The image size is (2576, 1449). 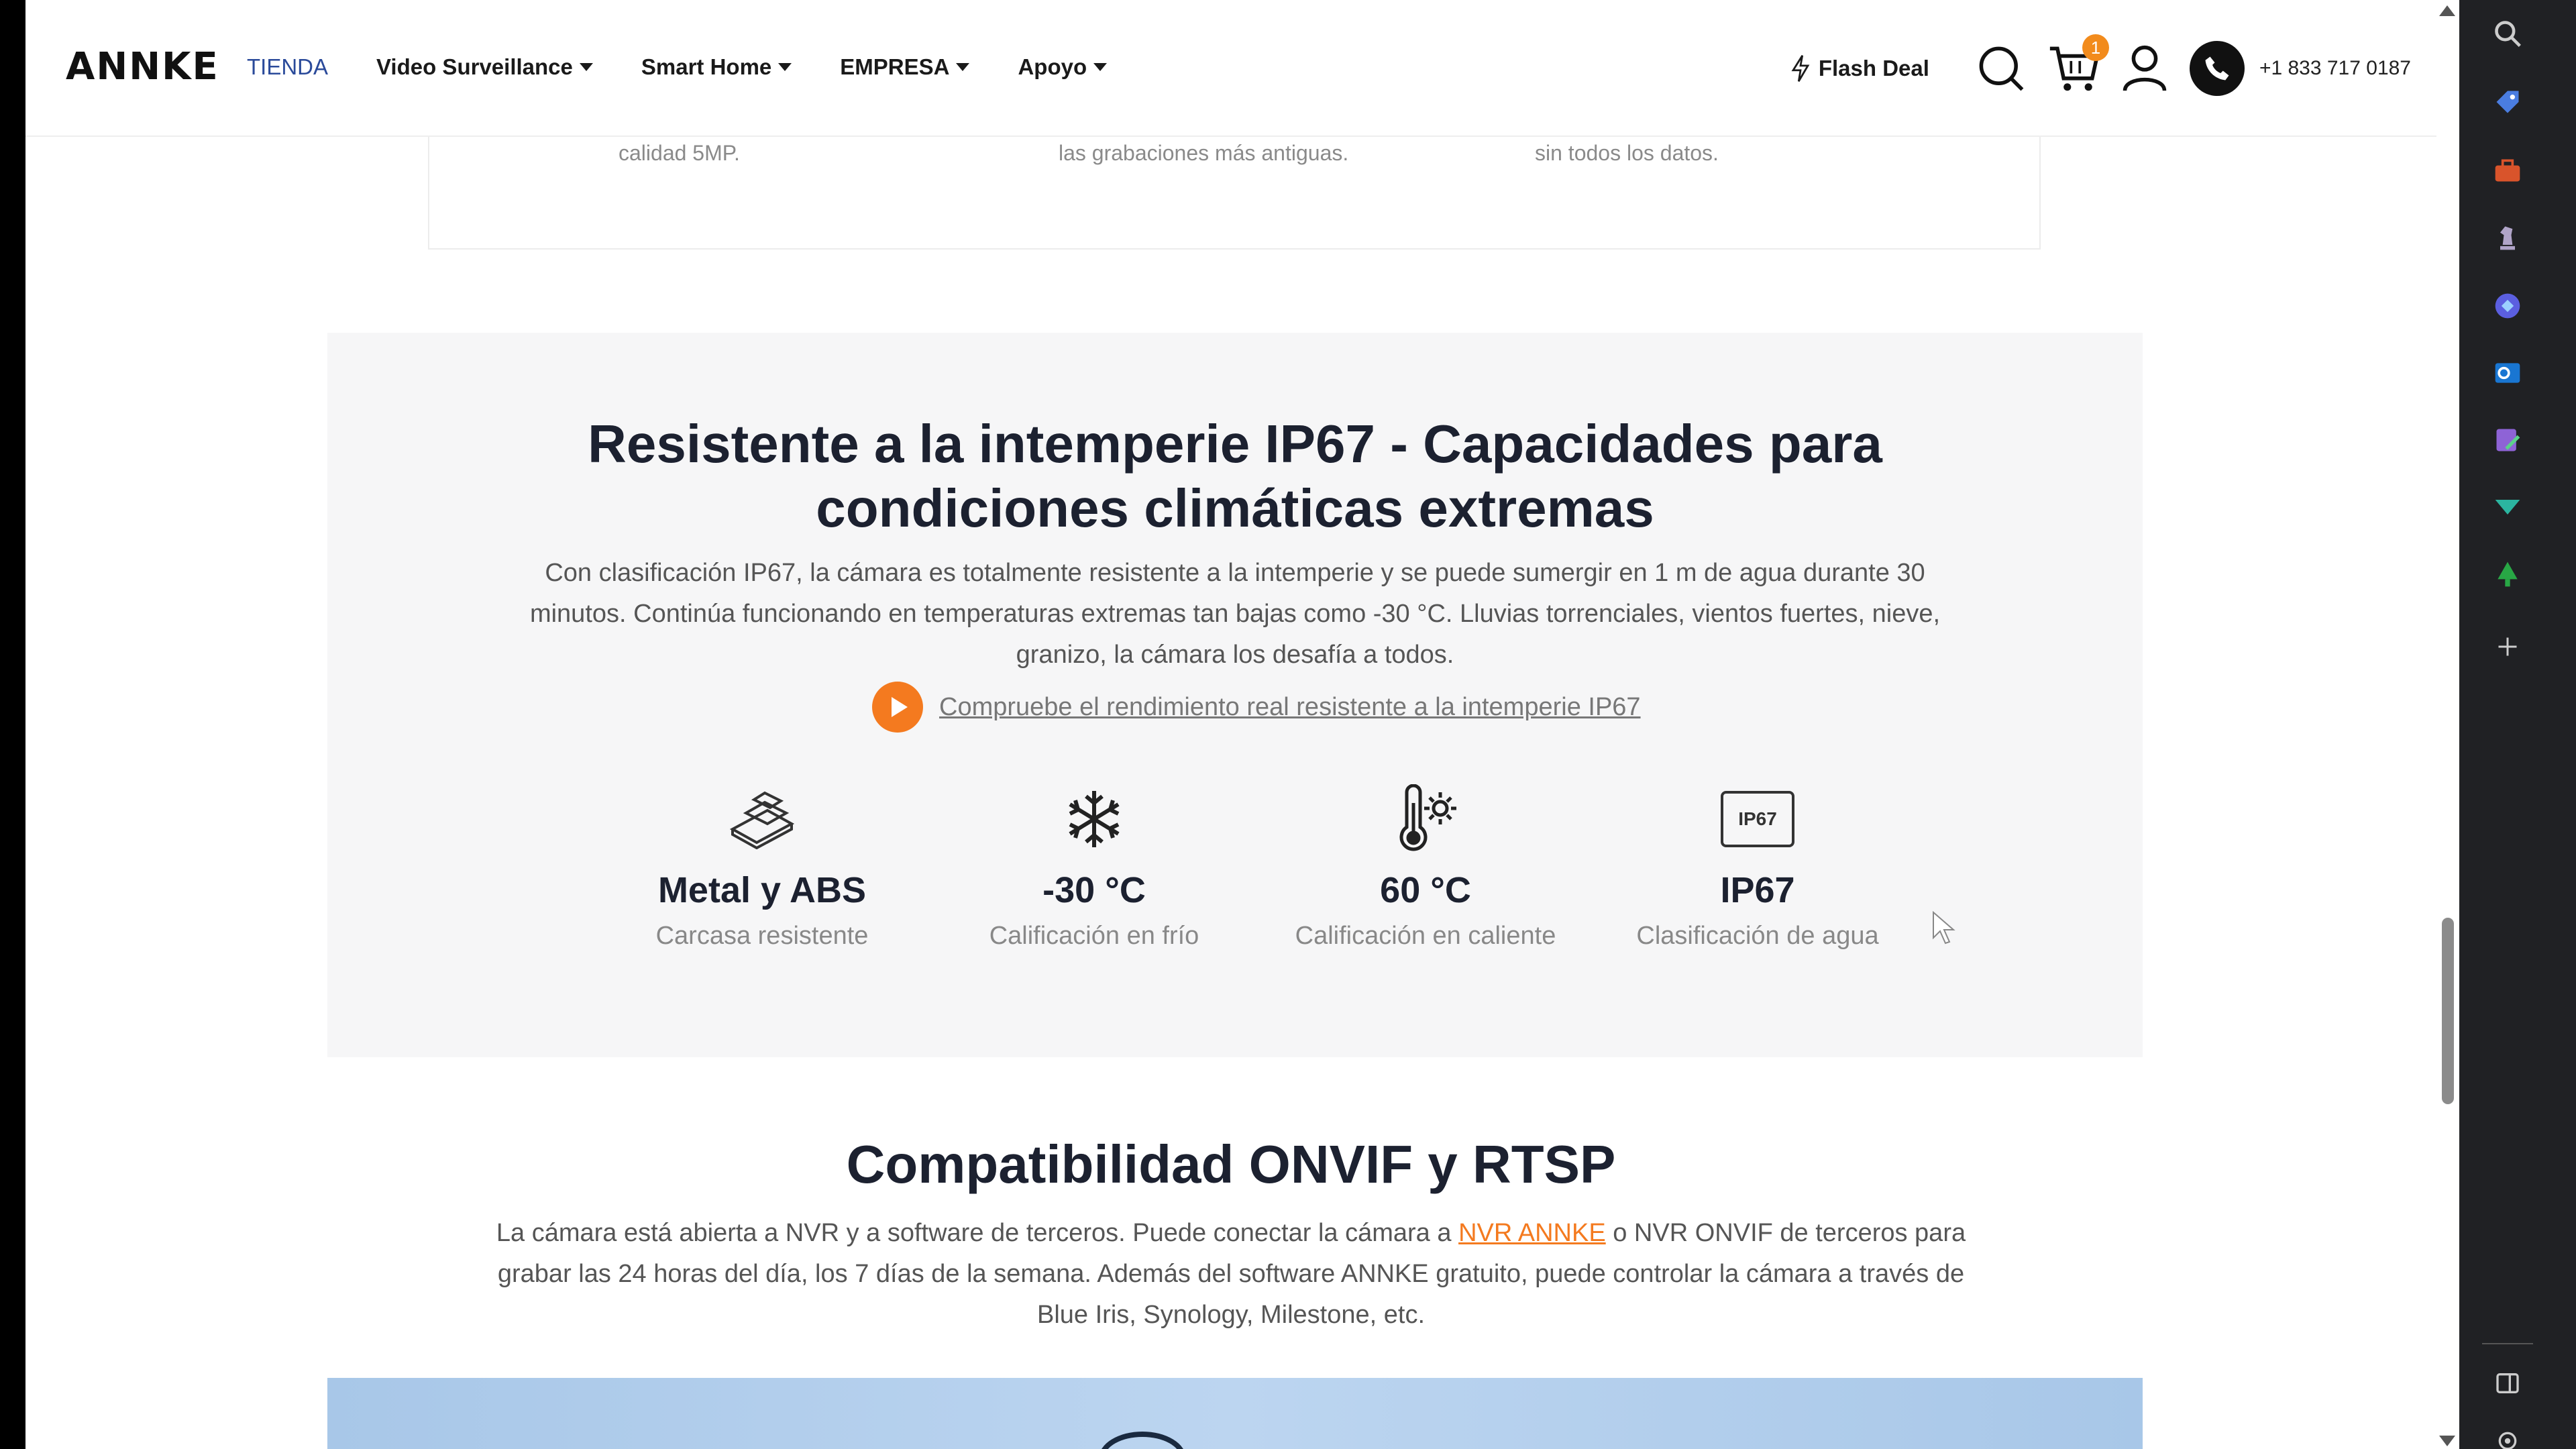 I want to click on header-actions: Flash Deal 1 +1 833 717 0187, so click(x=2100, y=65).